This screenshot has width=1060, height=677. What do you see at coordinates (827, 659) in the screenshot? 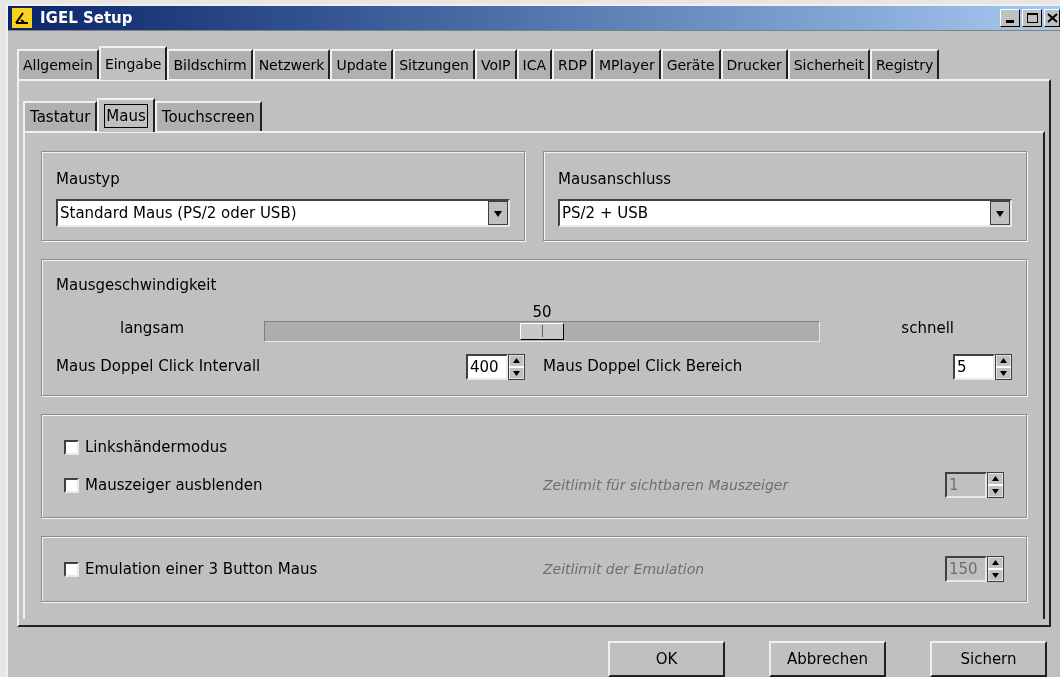
I see `dialog-button: Abbrechen` at bounding box center [827, 659].